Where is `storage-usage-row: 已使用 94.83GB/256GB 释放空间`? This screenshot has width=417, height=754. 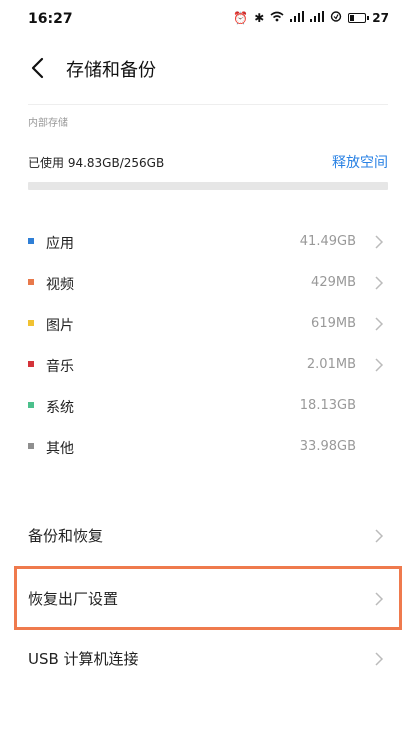 storage-usage-row: 已使用 94.83GB/256GB 释放空间 is located at coordinates (208, 163).